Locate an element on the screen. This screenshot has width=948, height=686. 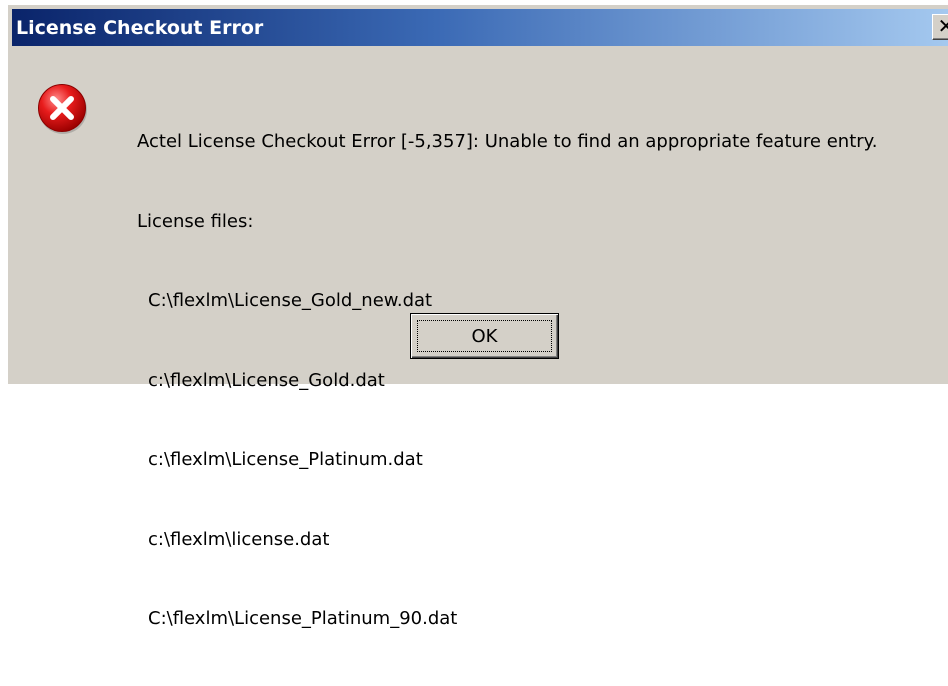
ok-button-label: OK is located at coordinates (484, 336).